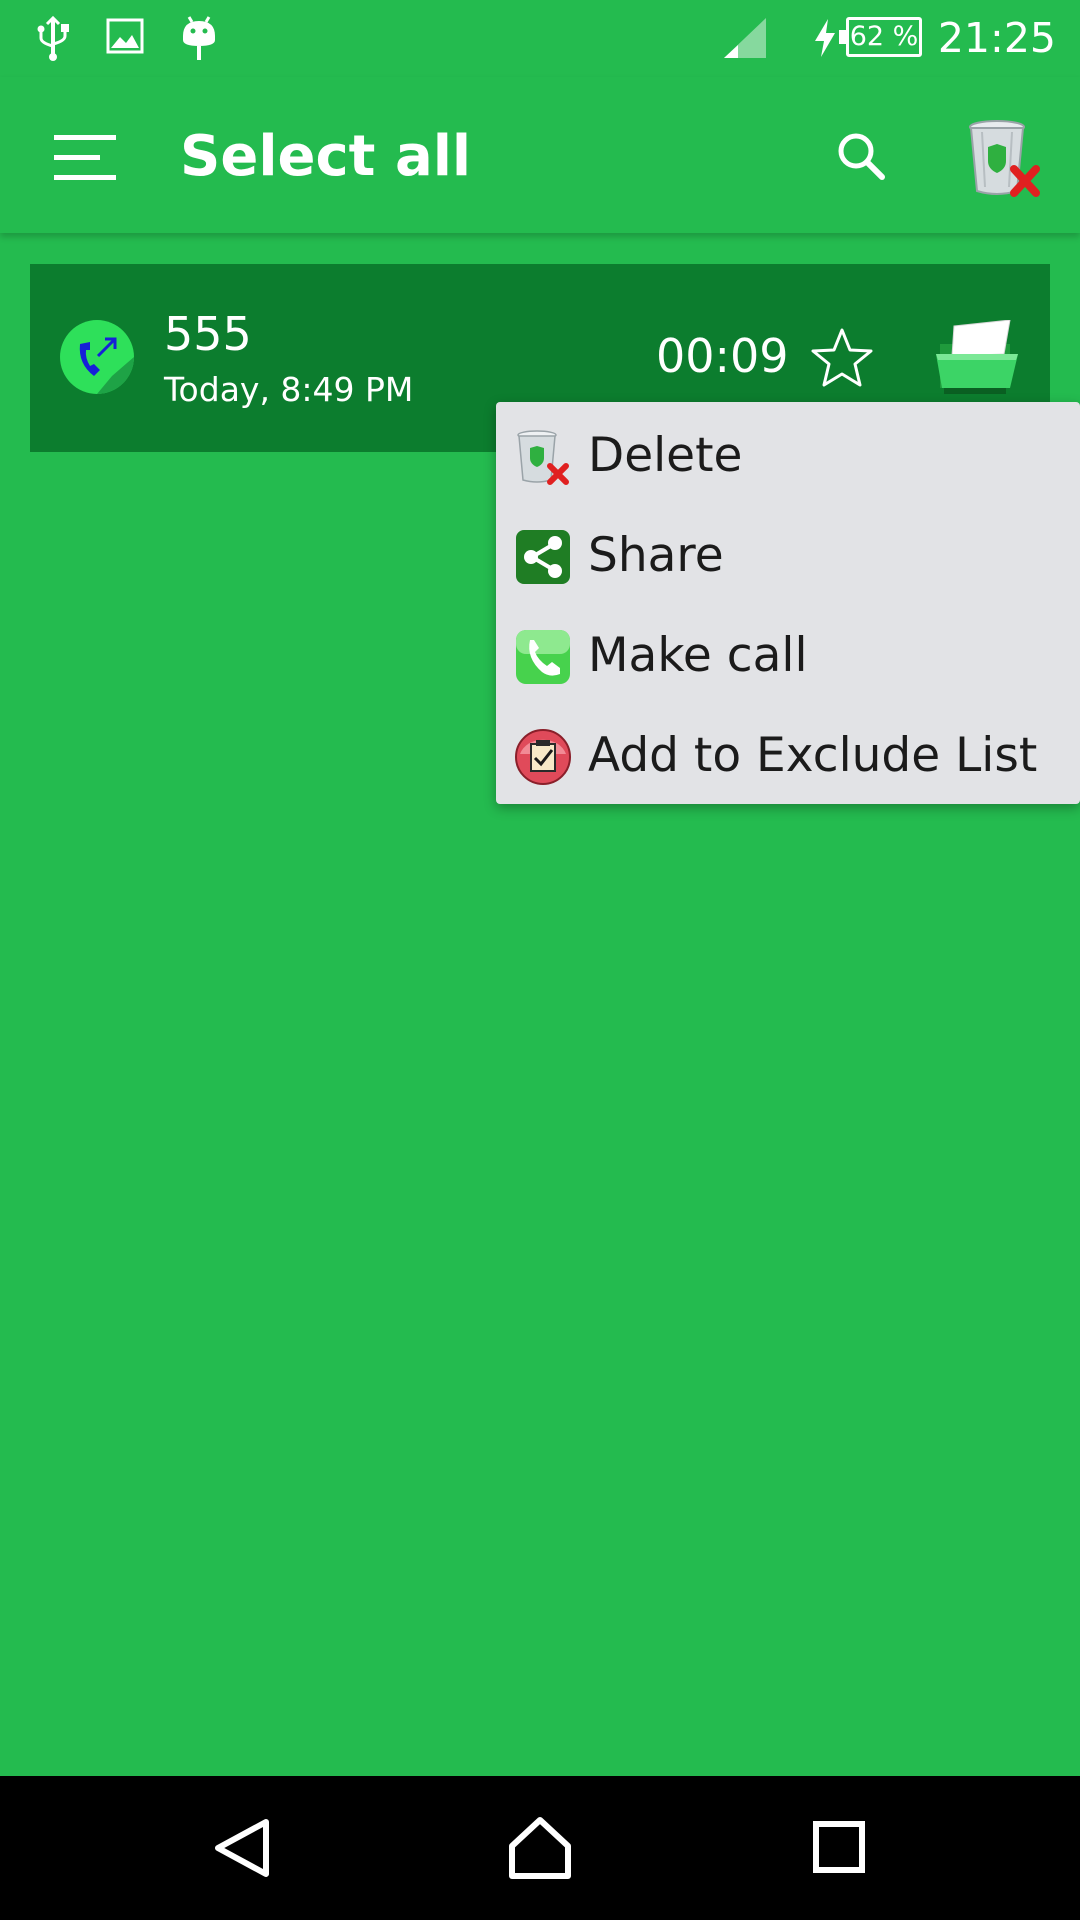 This screenshot has height=1920, width=1080. Describe the element at coordinates (289, 389) in the screenshot. I see `call-timestamp: Today, 8:49 PM` at that location.